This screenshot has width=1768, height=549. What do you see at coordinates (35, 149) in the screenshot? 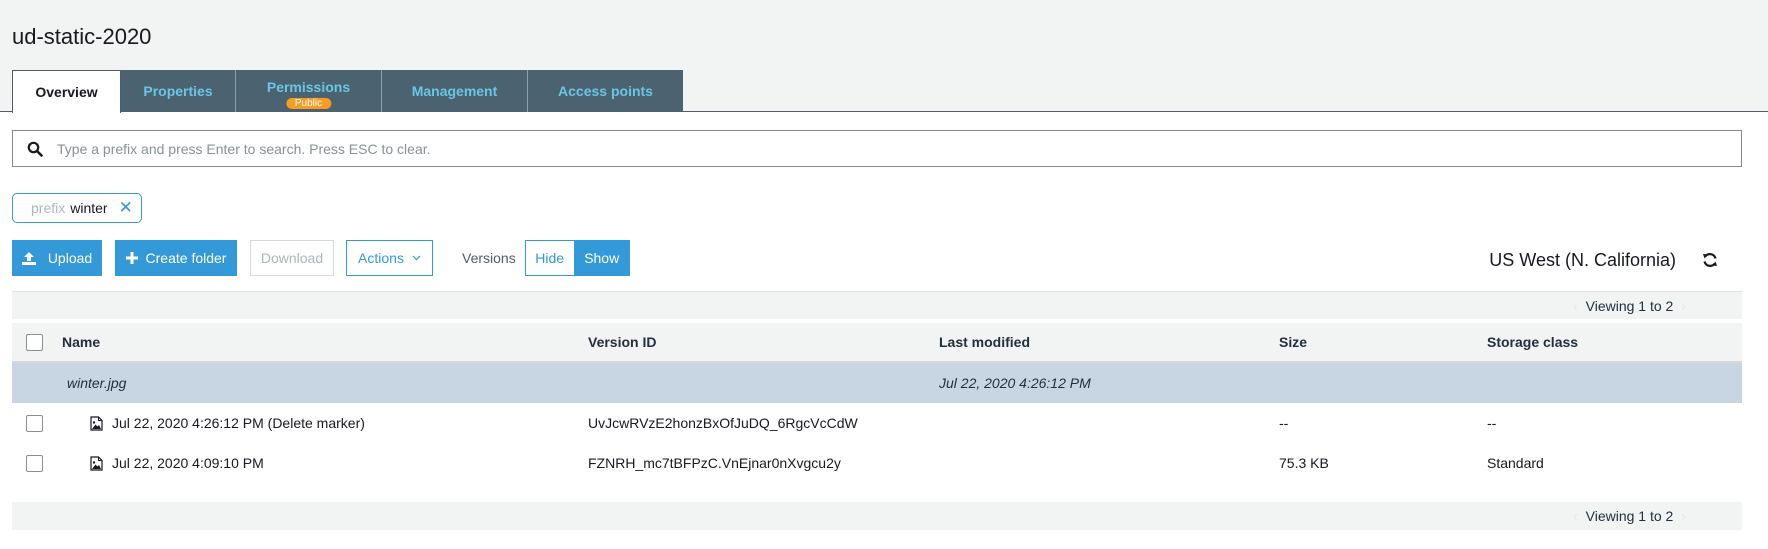
I see `search-icon` at bounding box center [35, 149].